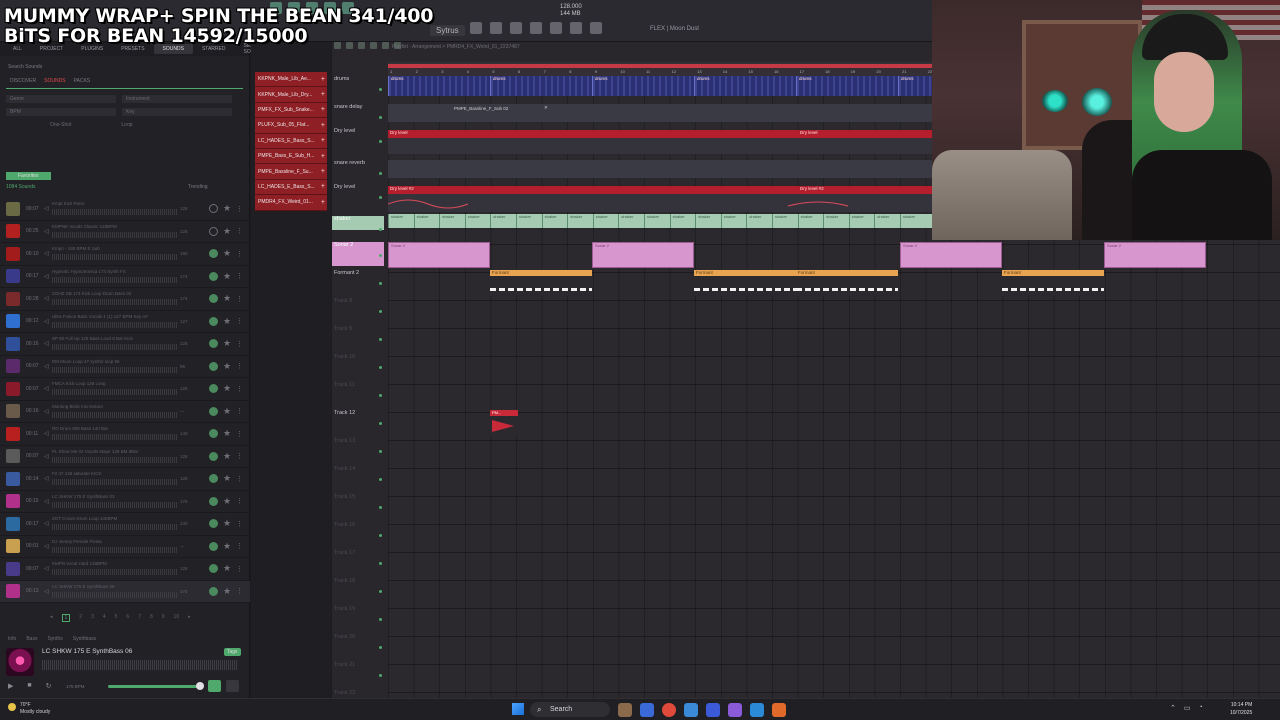  What do you see at coordinates (29, 686) in the screenshot?
I see `stop-icon: ■` at bounding box center [29, 686].